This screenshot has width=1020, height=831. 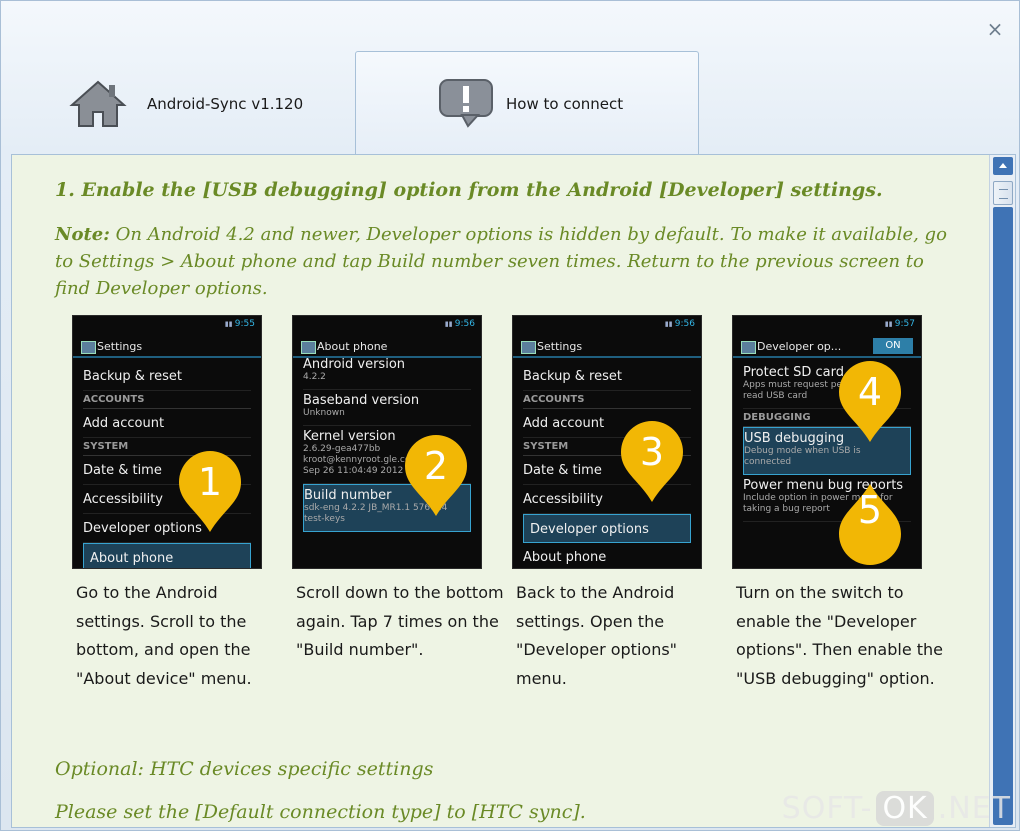 I want to click on tab-how-to-connect-label: How to connect, so click(x=565, y=103).